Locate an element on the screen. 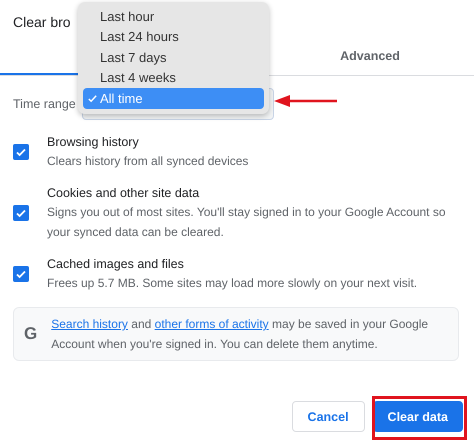 Image resolution: width=474 pixels, height=447 pixels. clear-data-button: Clear data is located at coordinates (417, 416).